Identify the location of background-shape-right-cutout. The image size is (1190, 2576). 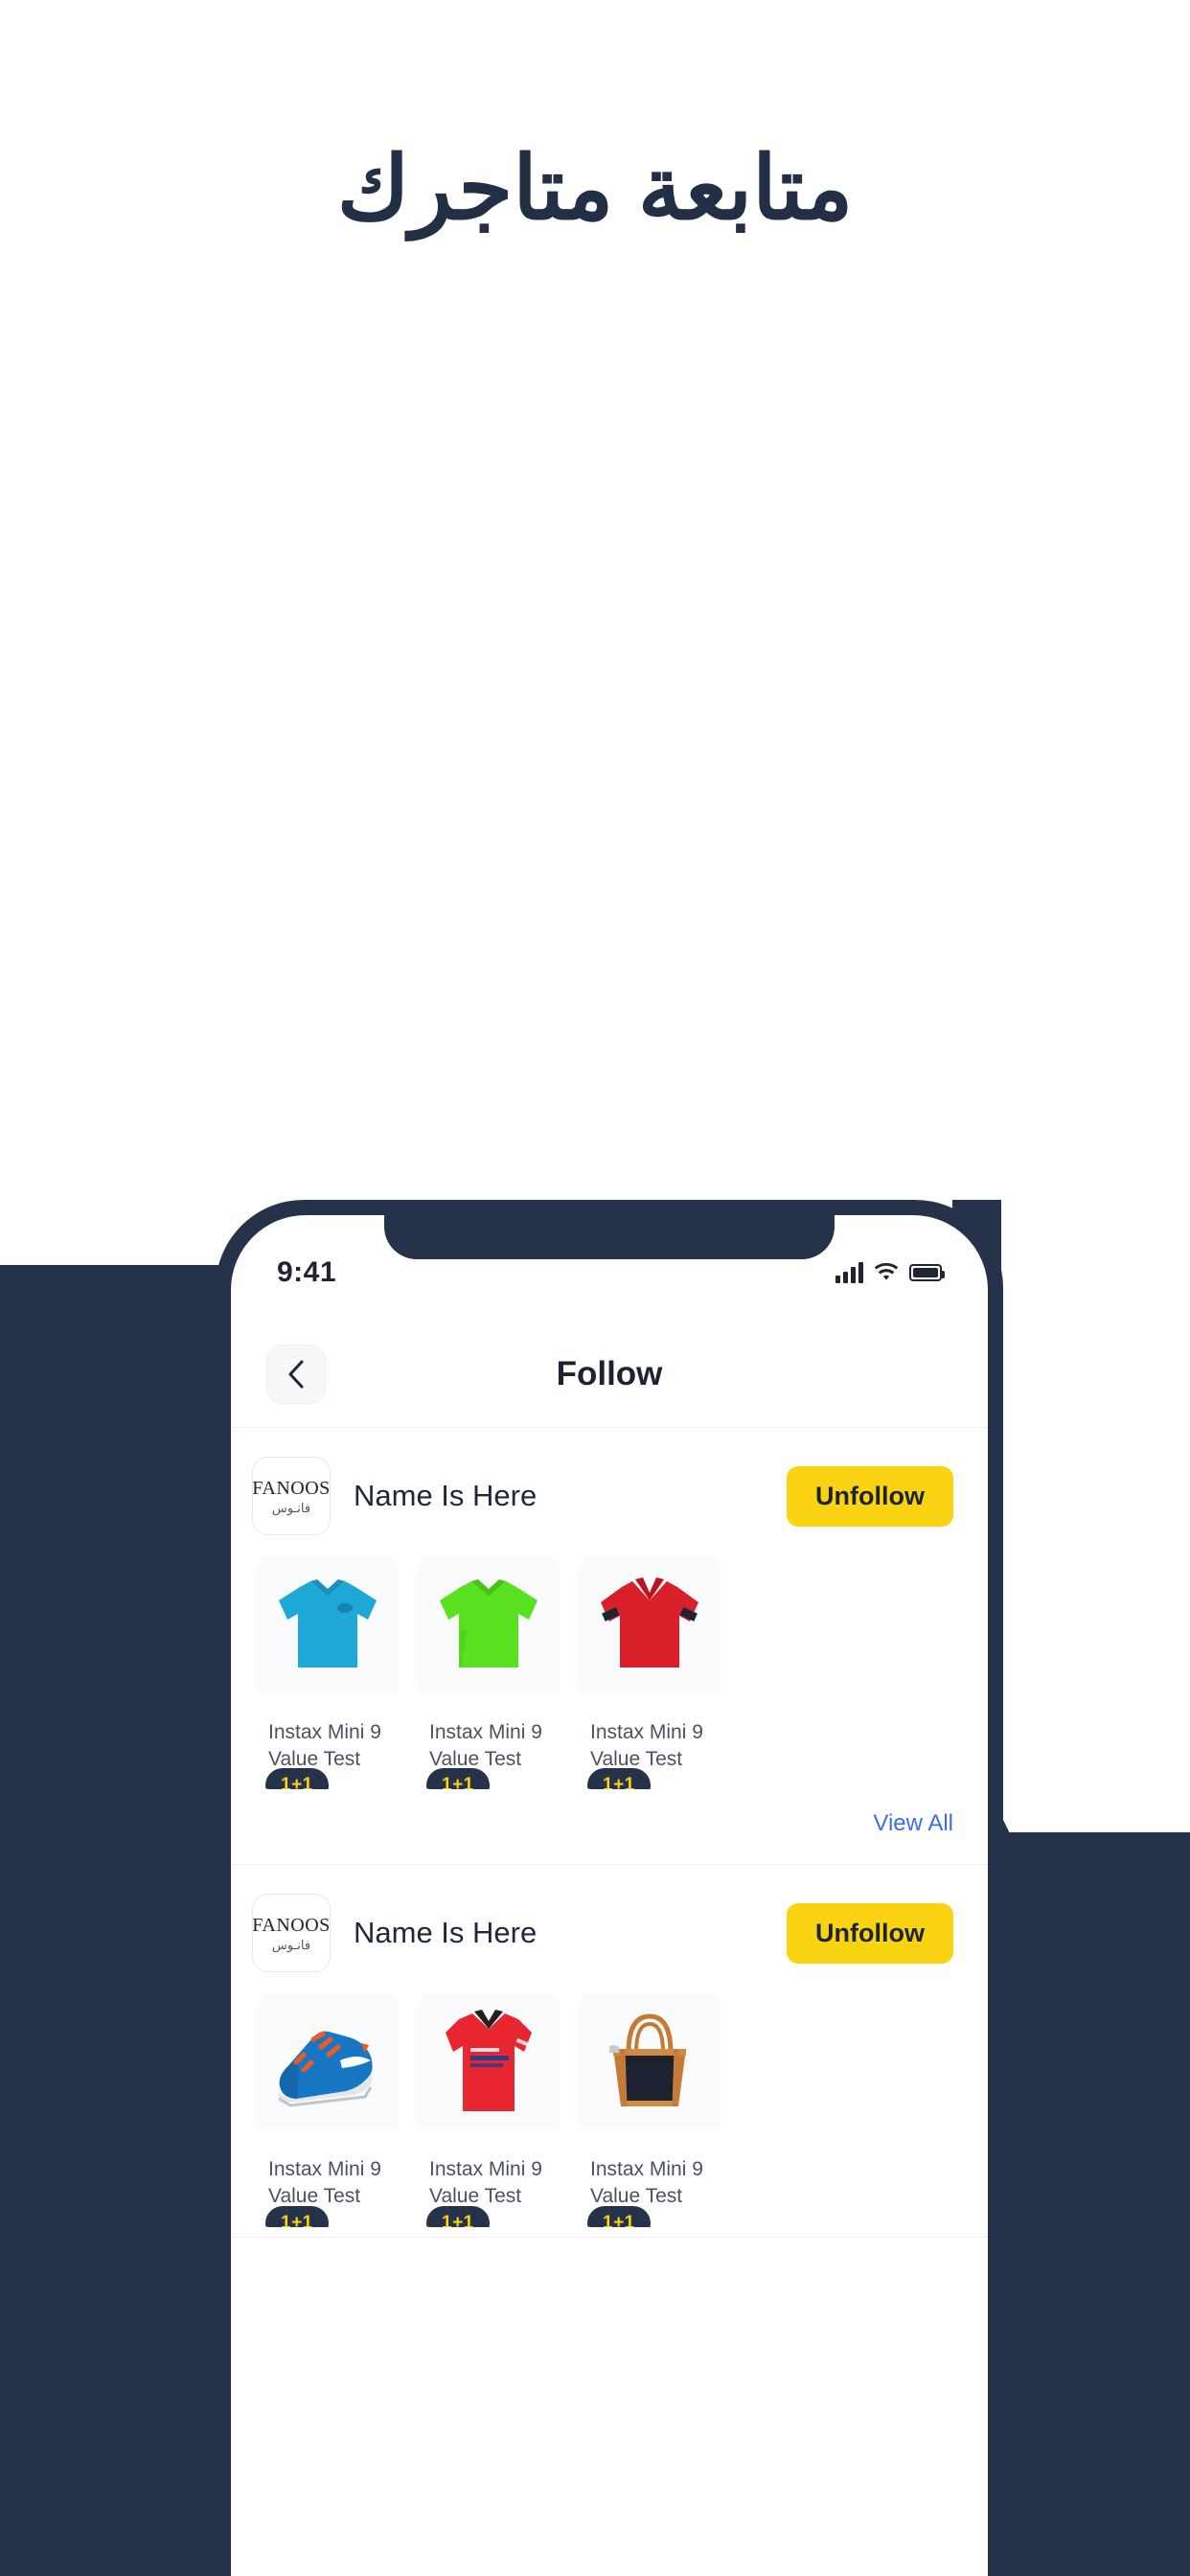
(1096, 1516).